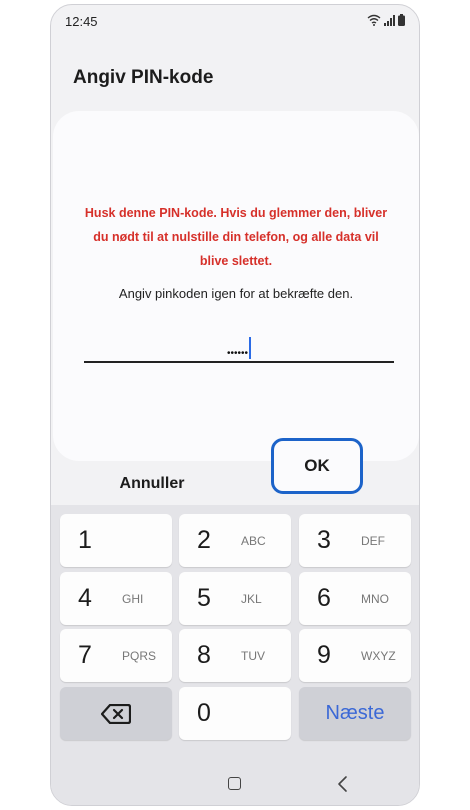  What do you see at coordinates (133, 599) in the screenshot?
I see `key-letters: GHI` at bounding box center [133, 599].